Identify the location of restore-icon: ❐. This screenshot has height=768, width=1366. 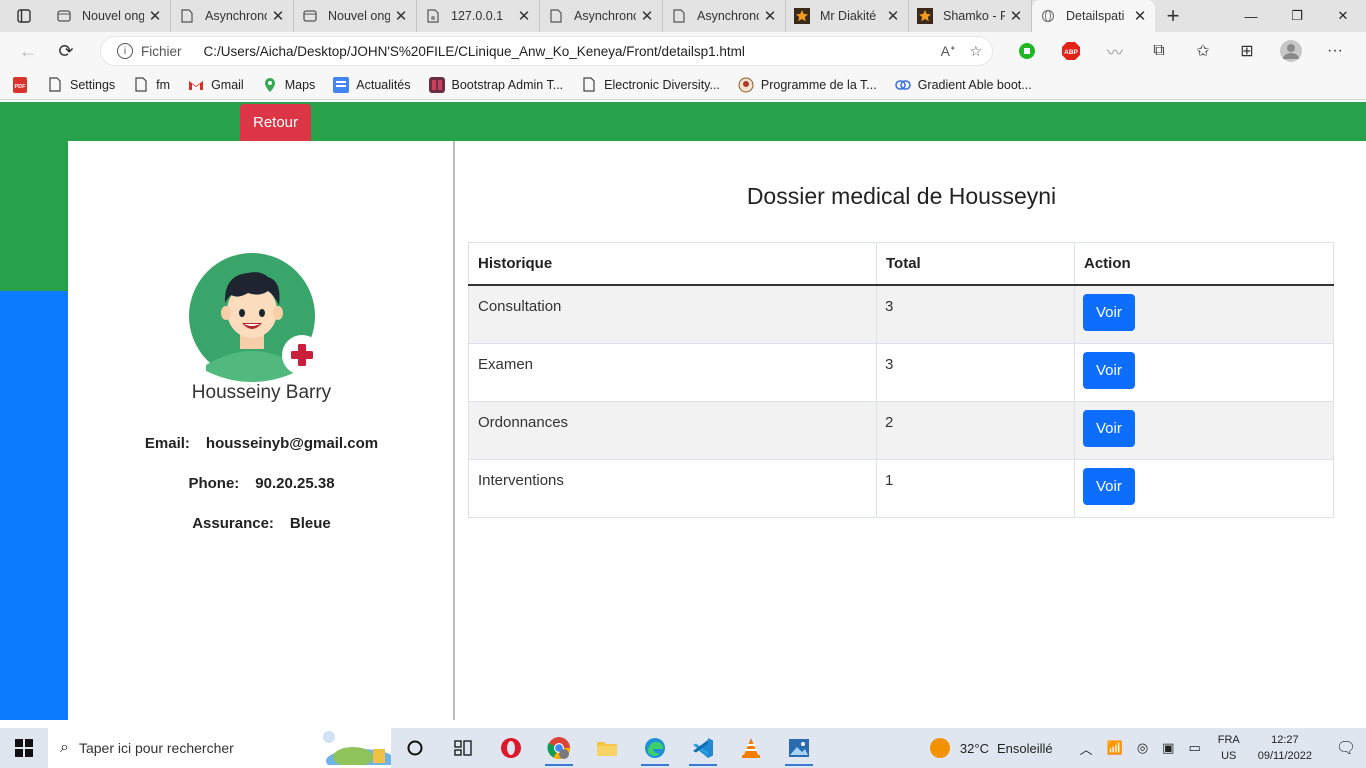
(1297, 16).